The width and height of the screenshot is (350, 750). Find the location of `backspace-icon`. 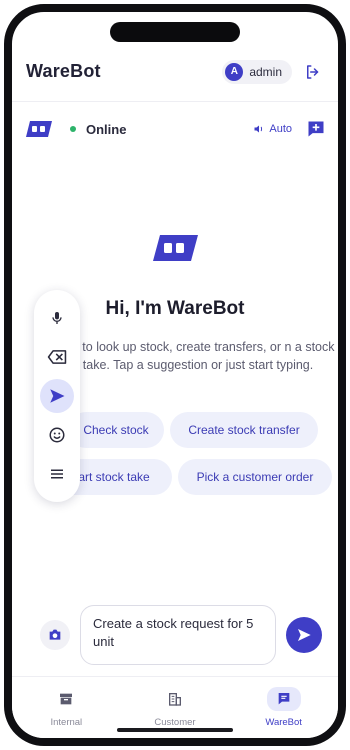

backspace-icon is located at coordinates (57, 356).